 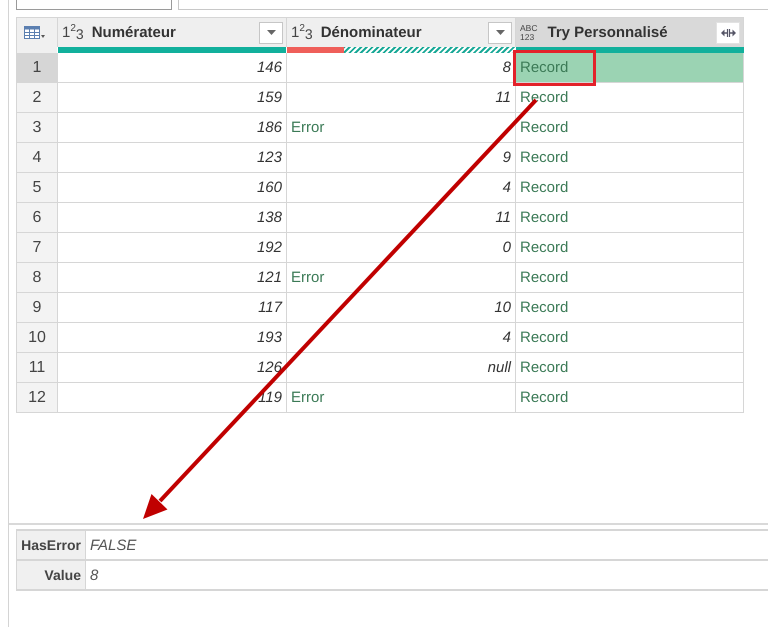 I want to click on row-number: 4, so click(x=36, y=158).